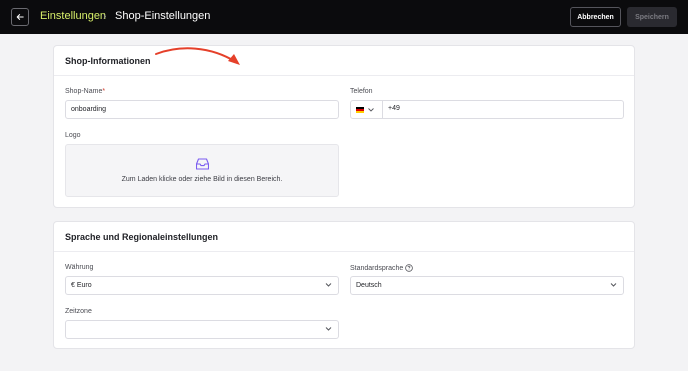  What do you see at coordinates (142, 237) in the screenshot?
I see `regional-settings-title: Sprache und Regionaleinstellungen` at bounding box center [142, 237].